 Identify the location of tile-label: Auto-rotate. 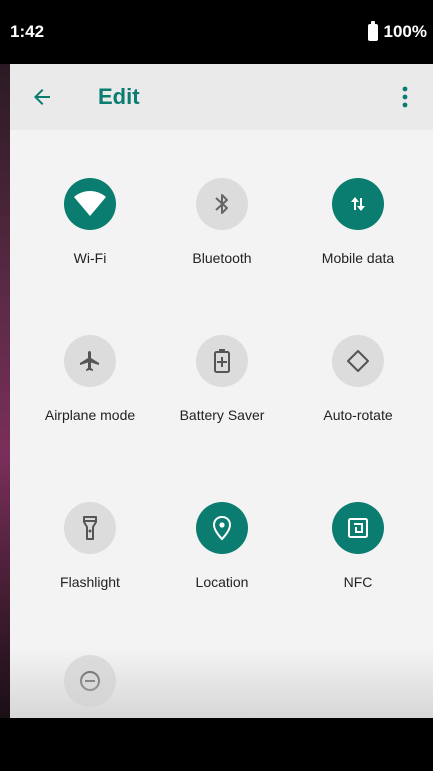
(358, 415).